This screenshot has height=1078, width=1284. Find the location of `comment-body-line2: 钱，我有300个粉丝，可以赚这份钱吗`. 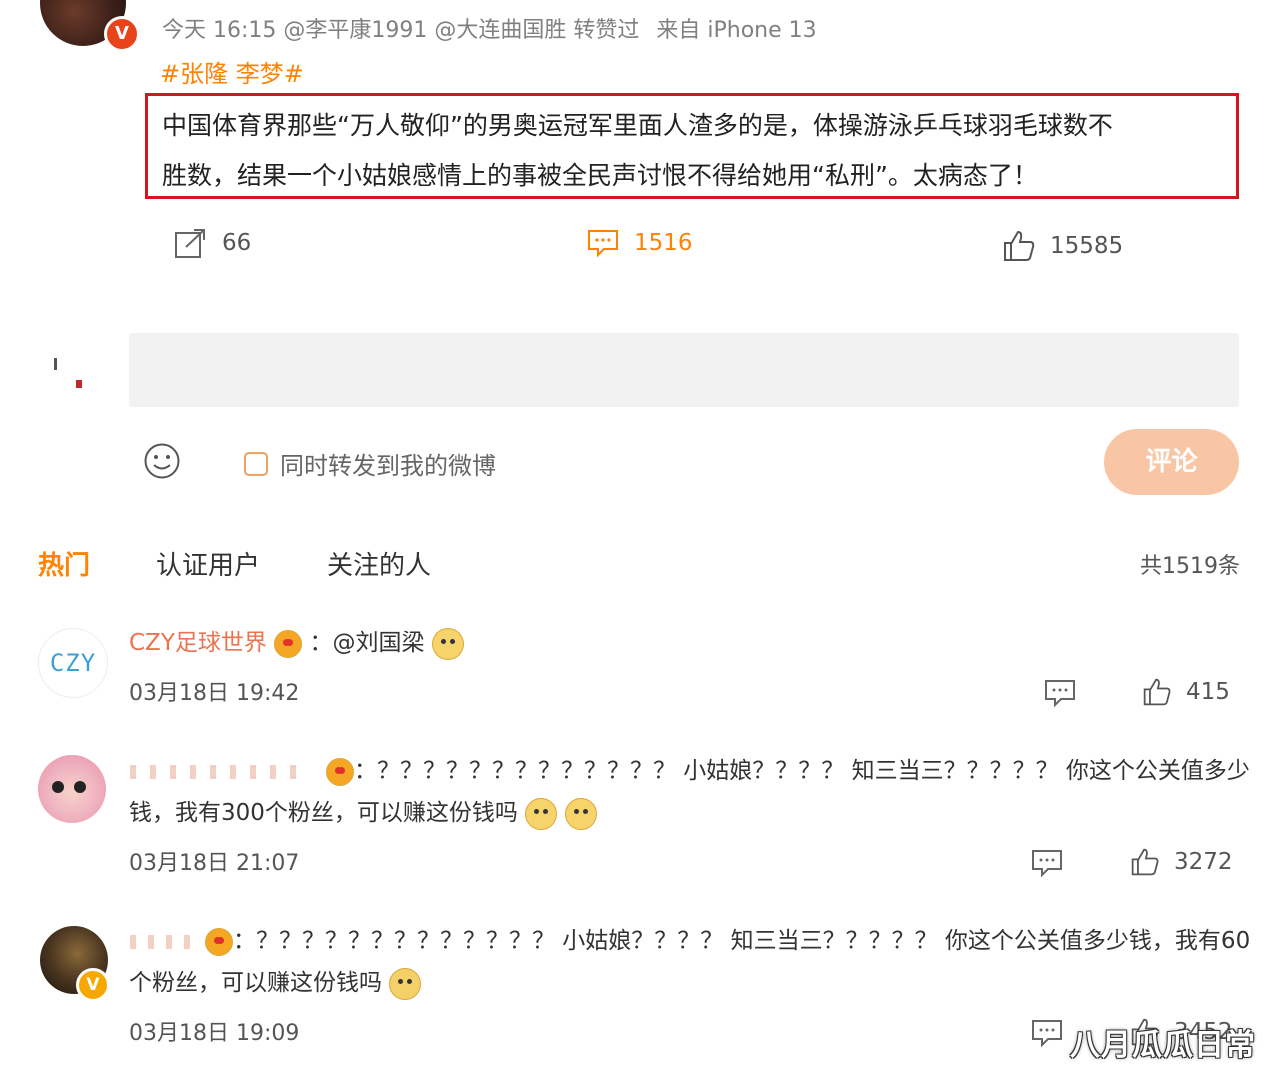

comment-body-line2: 钱，我有300个粉丝，可以赚这份钱吗 is located at coordinates (323, 813).